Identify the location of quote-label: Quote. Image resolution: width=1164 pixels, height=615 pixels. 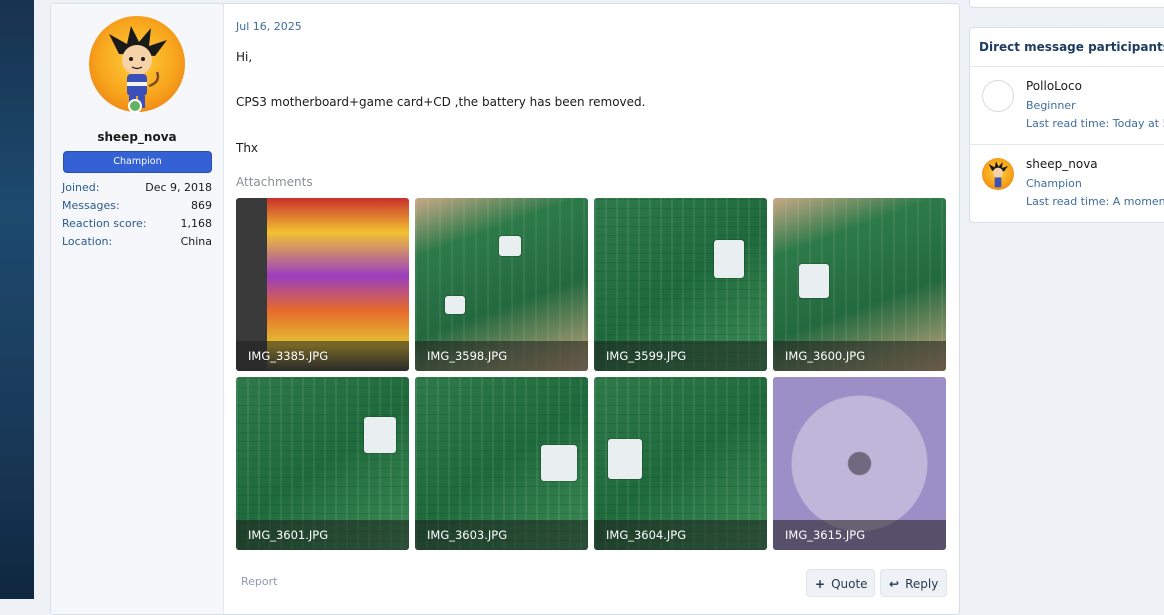
(849, 584).